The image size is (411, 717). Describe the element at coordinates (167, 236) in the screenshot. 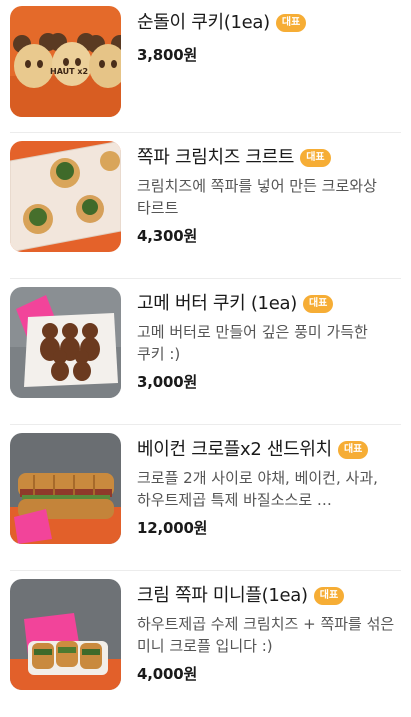

I see `menu-item-price: 4,300원` at that location.